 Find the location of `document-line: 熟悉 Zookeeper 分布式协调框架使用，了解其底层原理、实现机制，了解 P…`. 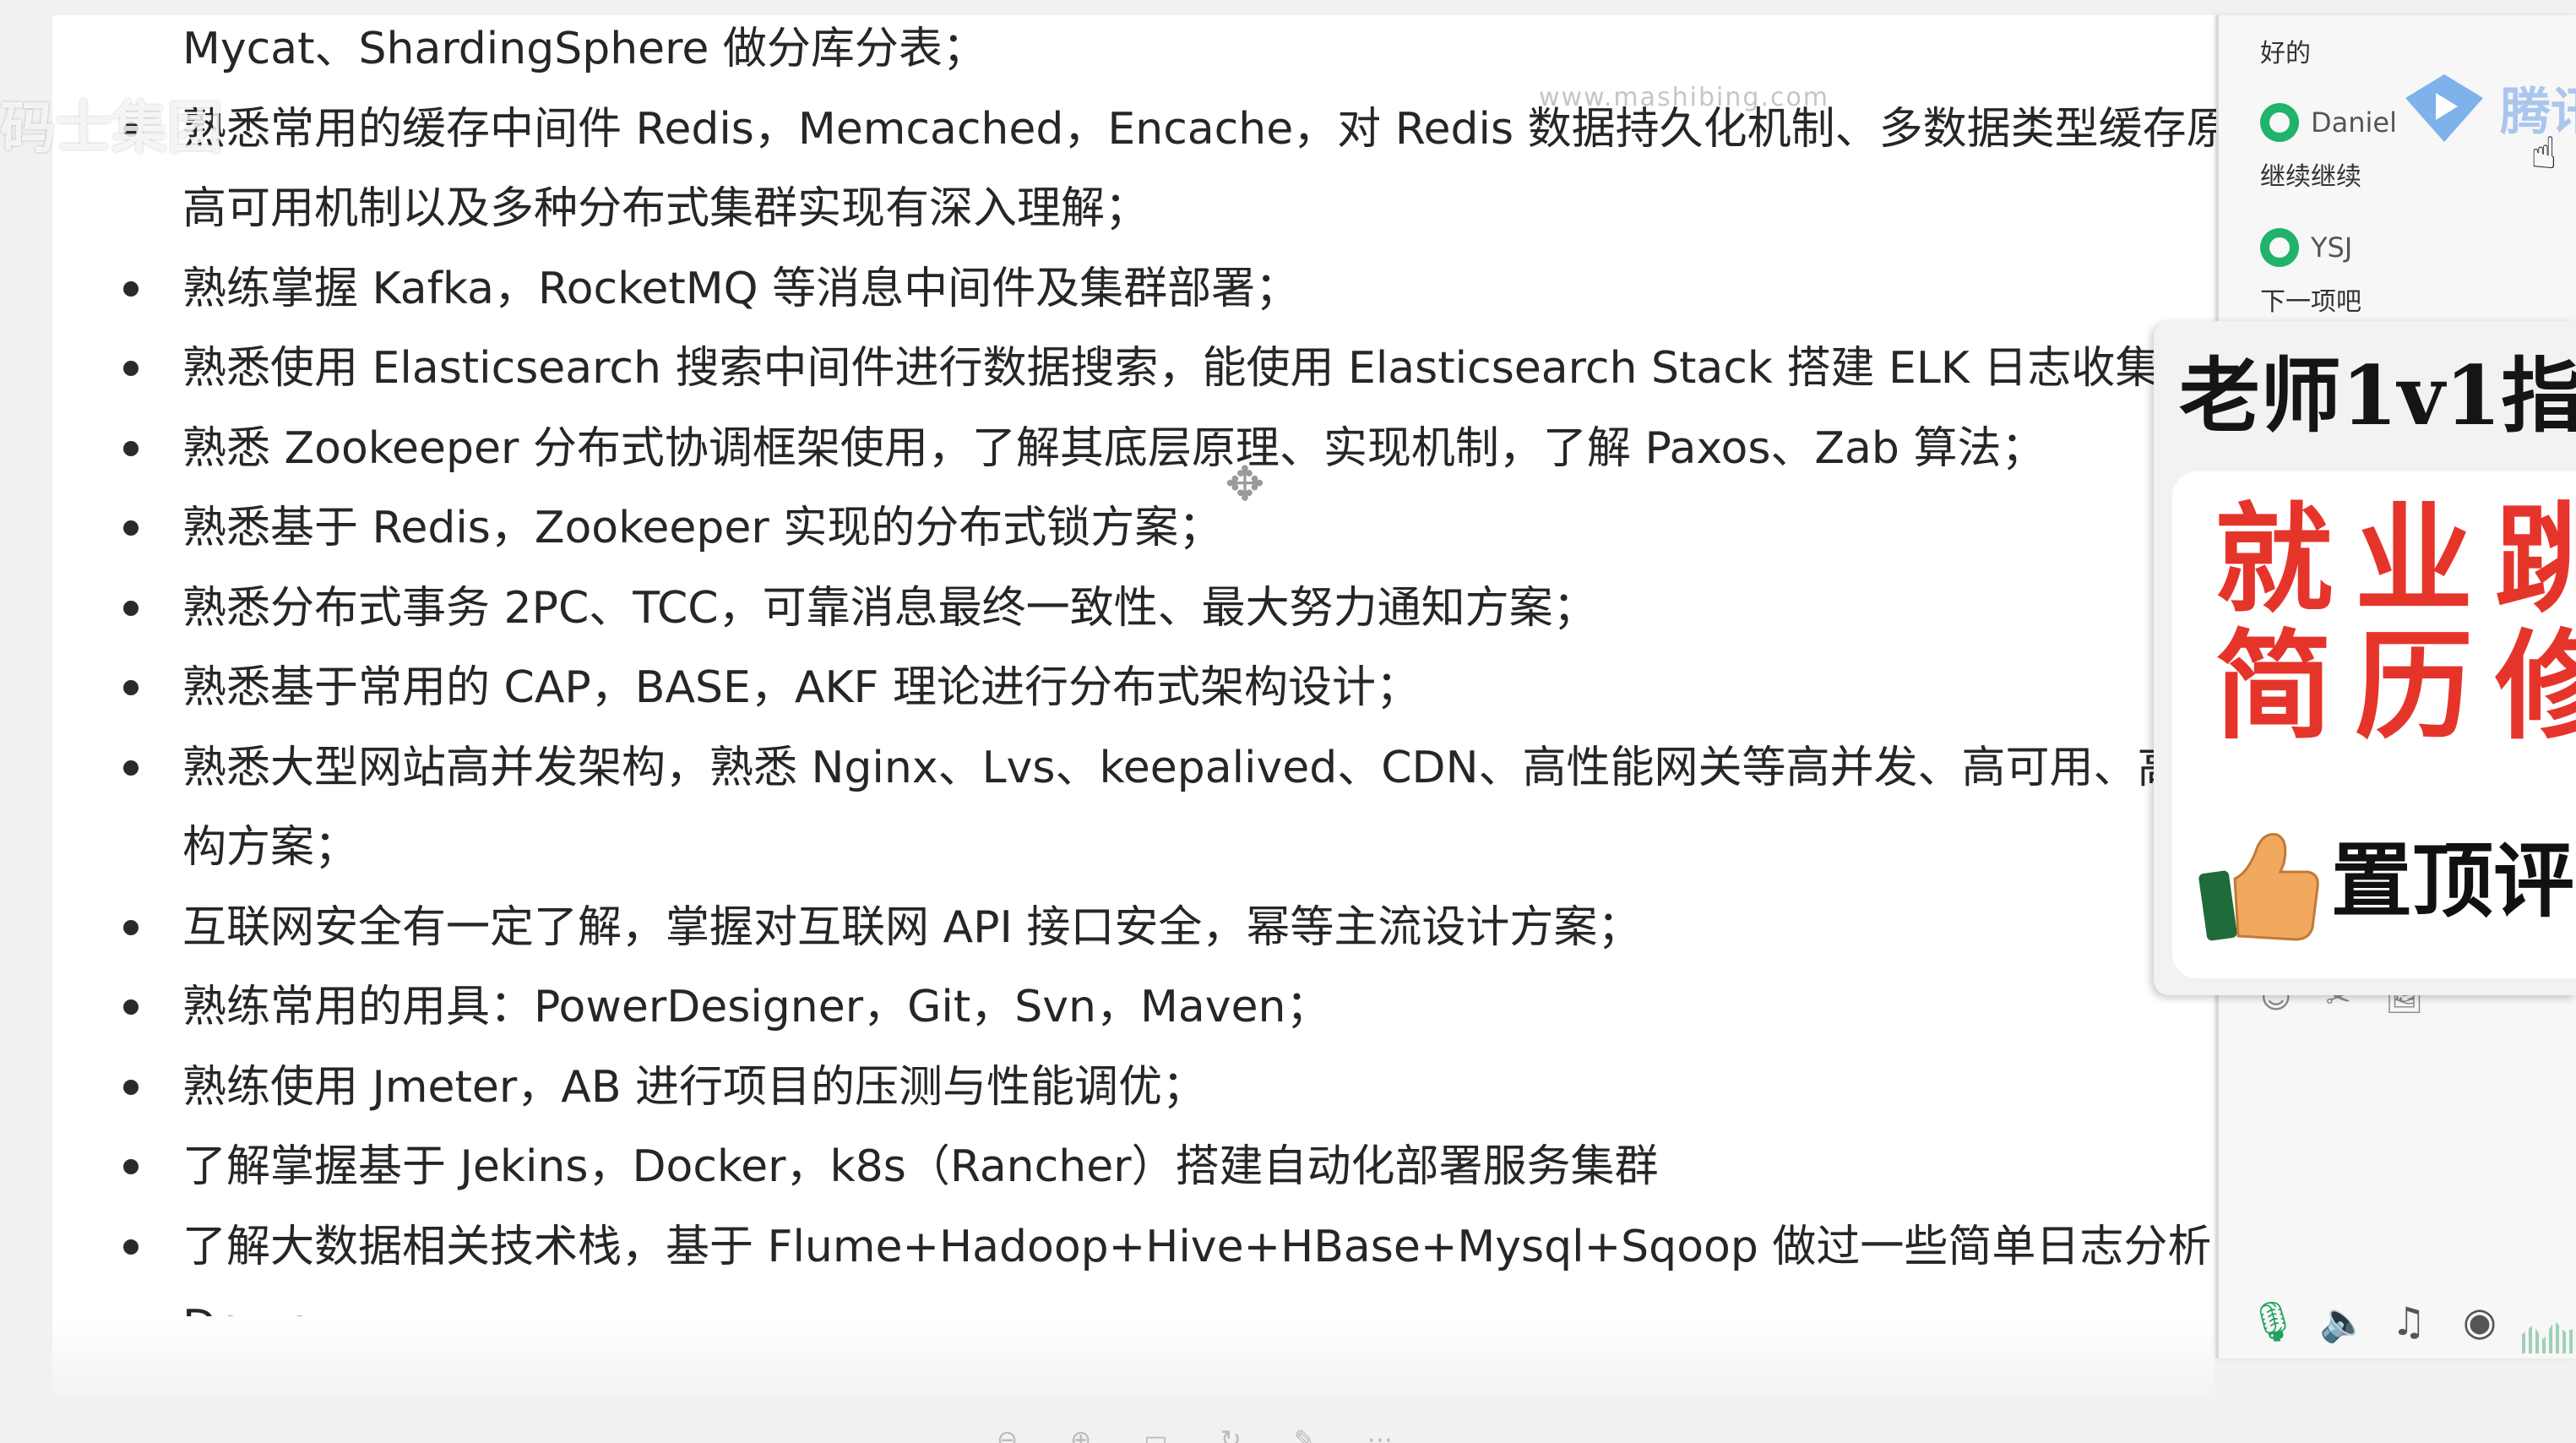

document-line: 熟悉 Zookeeper 分布式协调框架使用，了解其底层原理、实现机制，了解 P… is located at coordinates (1114, 448).